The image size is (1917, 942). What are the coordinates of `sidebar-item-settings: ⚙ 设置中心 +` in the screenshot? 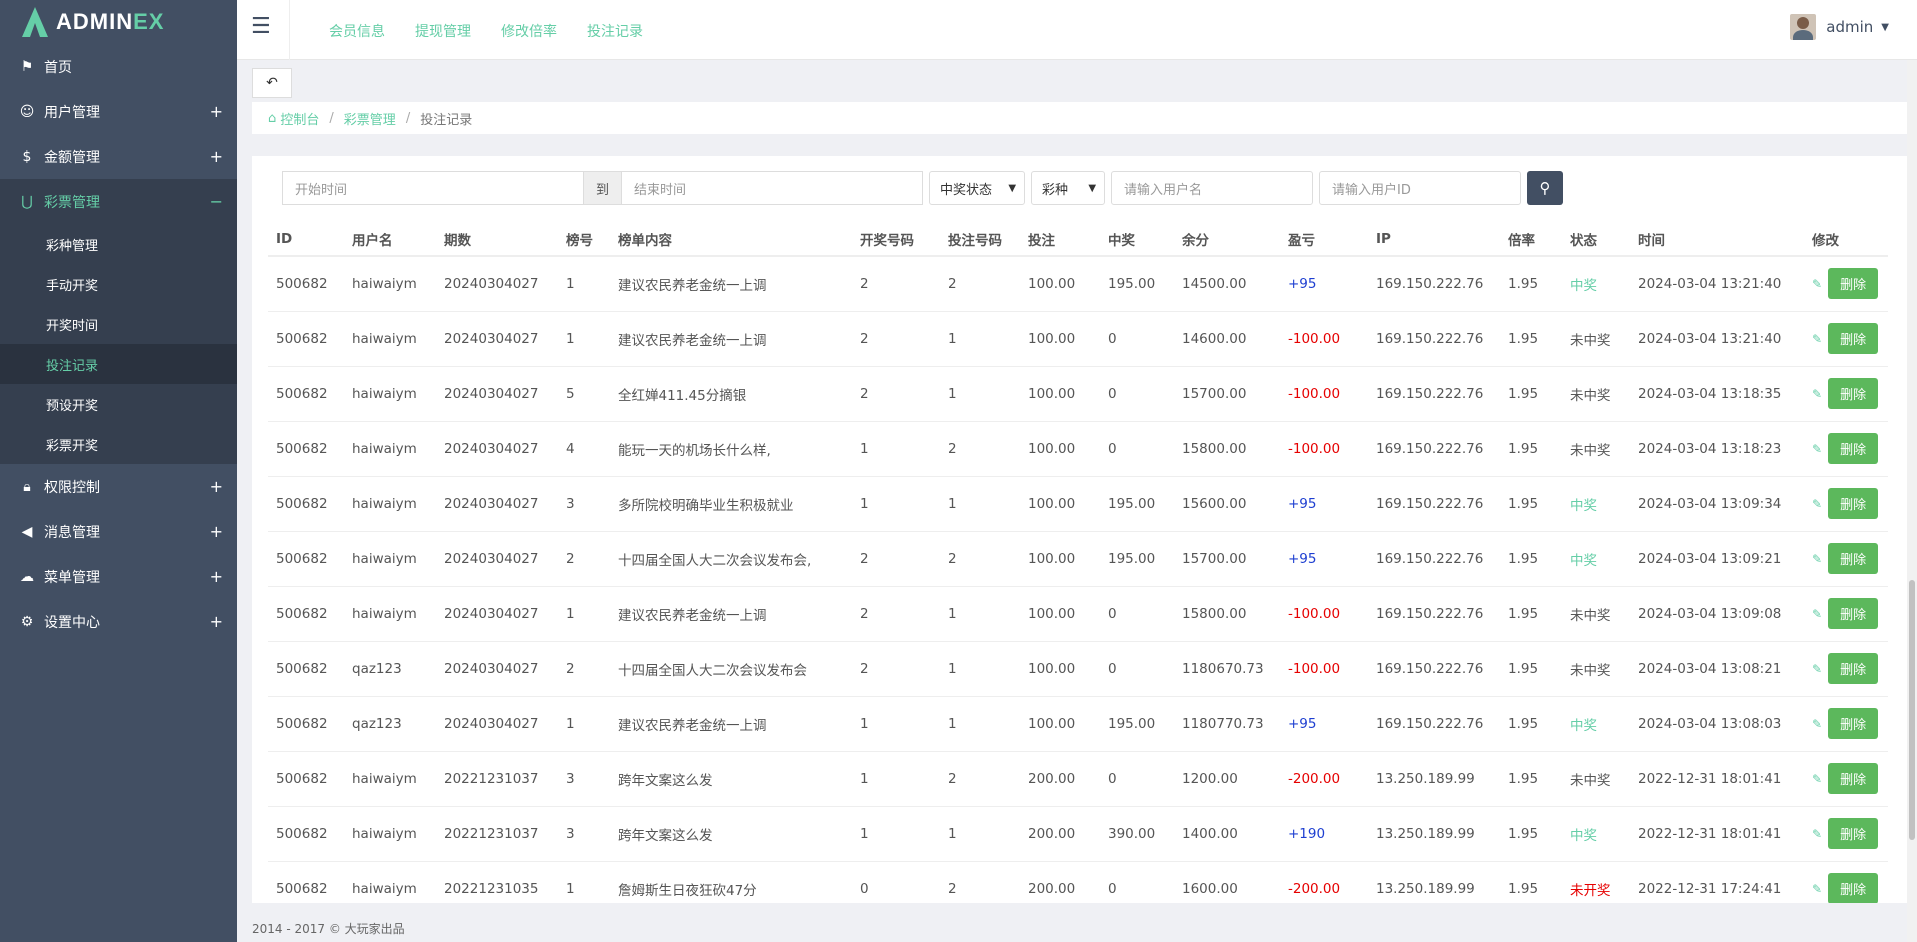 It's located at (118, 621).